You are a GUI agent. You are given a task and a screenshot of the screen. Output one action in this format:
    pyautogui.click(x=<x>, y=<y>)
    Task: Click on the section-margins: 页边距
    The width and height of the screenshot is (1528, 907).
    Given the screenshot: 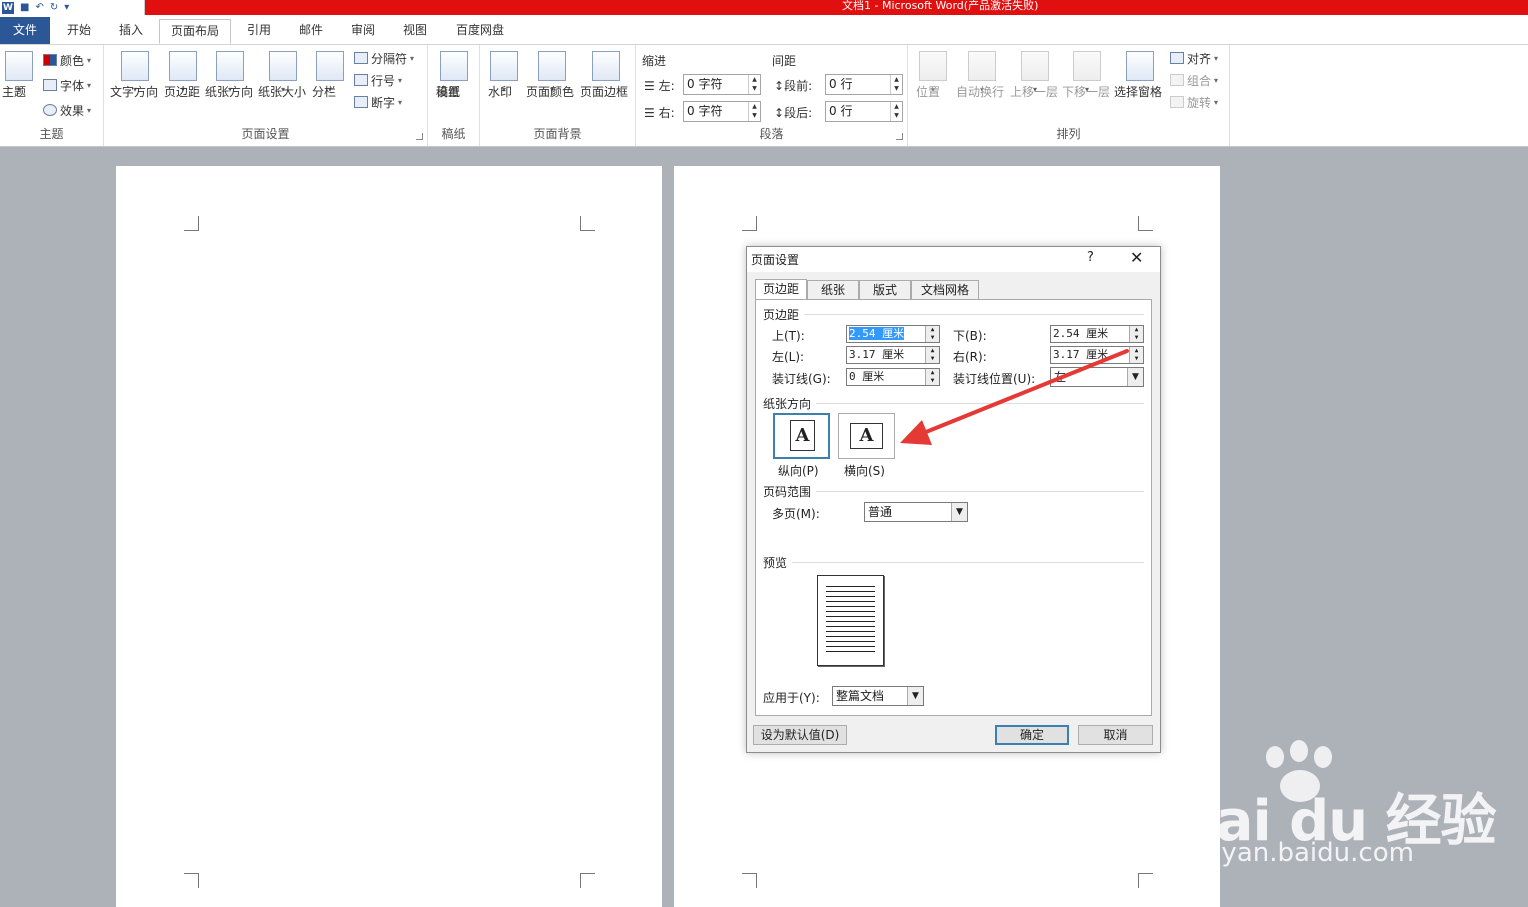 What is the action you would take?
    pyautogui.click(x=781, y=315)
    